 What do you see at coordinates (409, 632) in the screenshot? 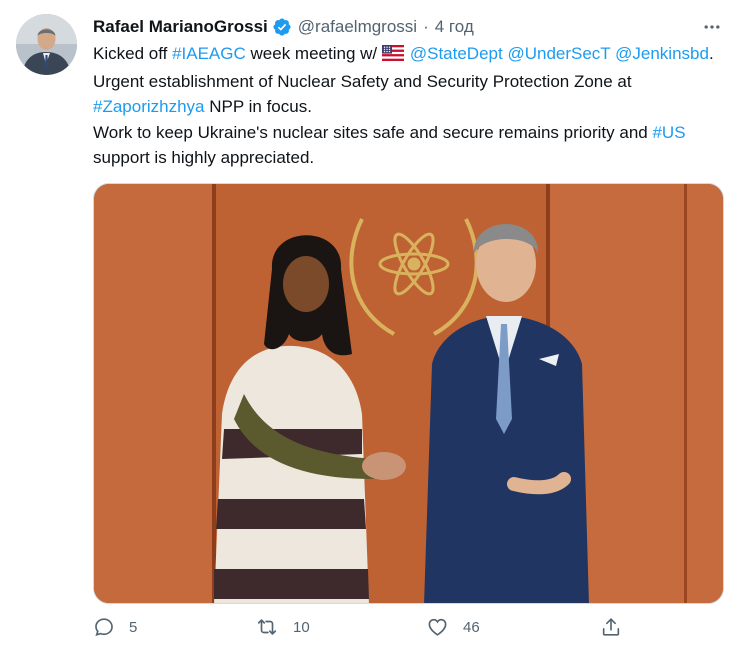
I see `tweet-action-bar: 5 10 46` at bounding box center [409, 632].